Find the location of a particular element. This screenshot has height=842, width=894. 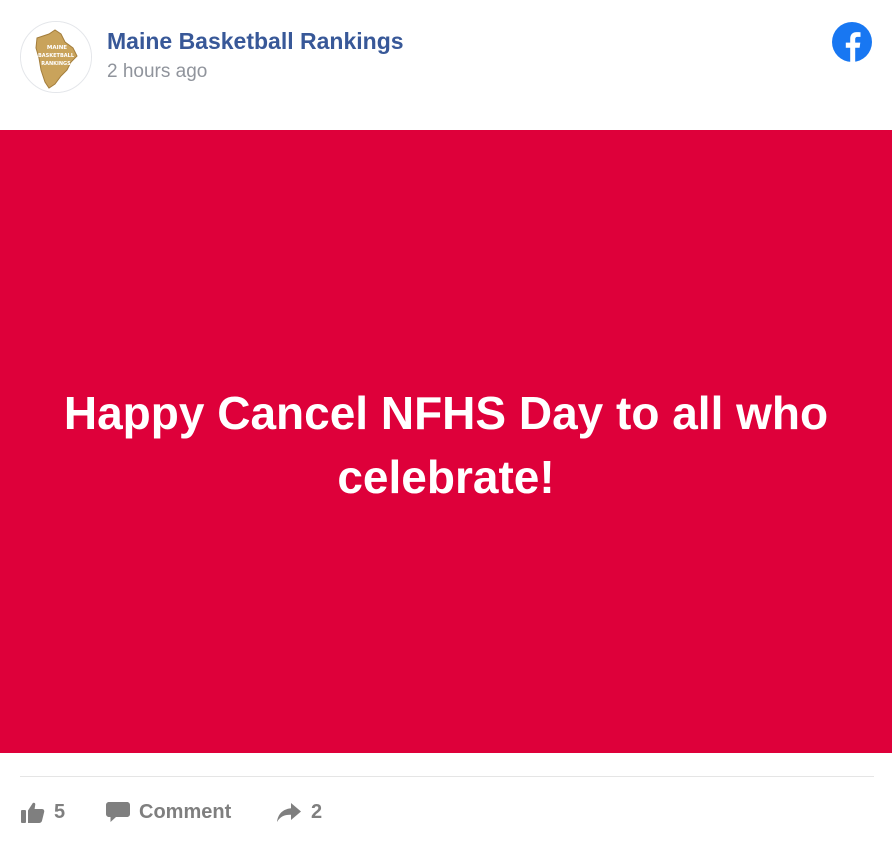

thumbs-up-icon is located at coordinates (33, 812).